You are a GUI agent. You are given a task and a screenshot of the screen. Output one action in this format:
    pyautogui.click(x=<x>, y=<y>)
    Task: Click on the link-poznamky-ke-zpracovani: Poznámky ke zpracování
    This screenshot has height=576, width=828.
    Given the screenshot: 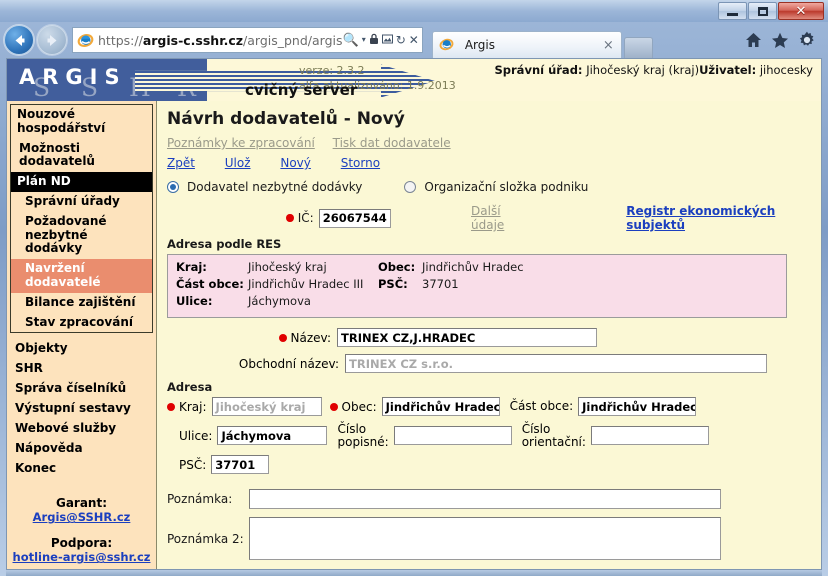 What is the action you would take?
    pyautogui.click(x=241, y=143)
    